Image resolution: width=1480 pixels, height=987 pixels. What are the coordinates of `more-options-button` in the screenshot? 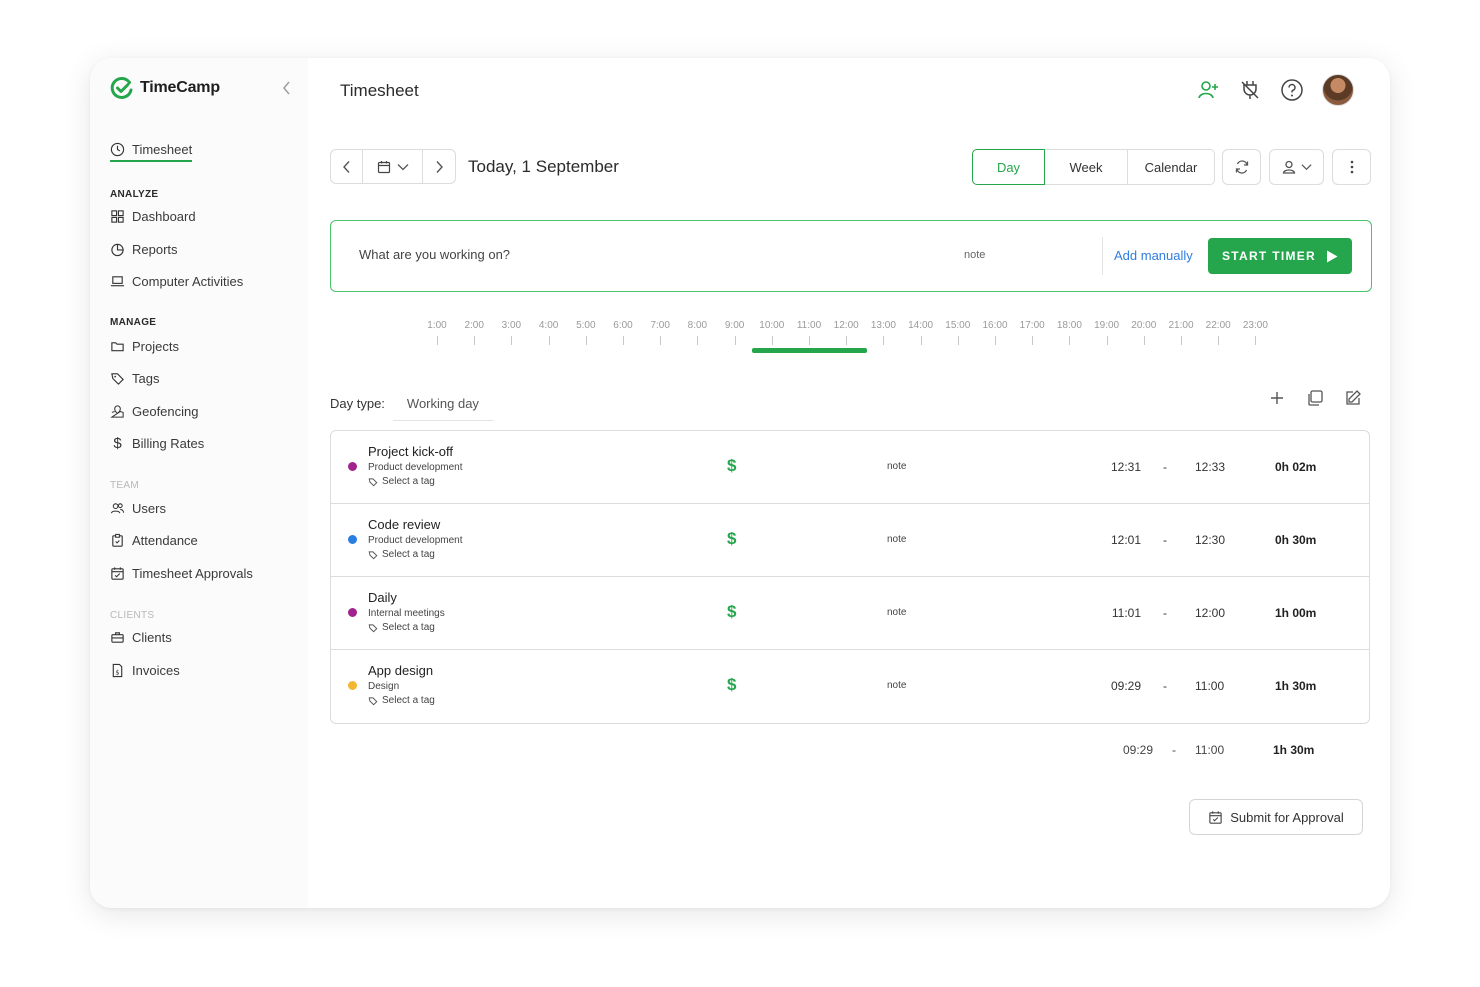 It's located at (1351, 167).